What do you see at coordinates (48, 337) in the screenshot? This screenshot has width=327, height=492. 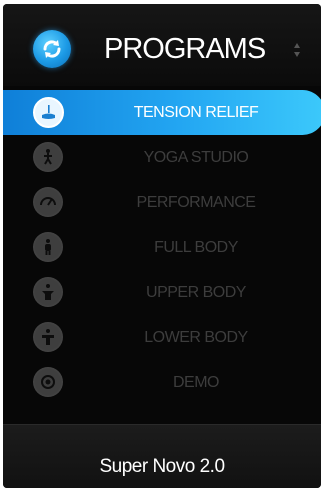 I see `lower-body-icon` at bounding box center [48, 337].